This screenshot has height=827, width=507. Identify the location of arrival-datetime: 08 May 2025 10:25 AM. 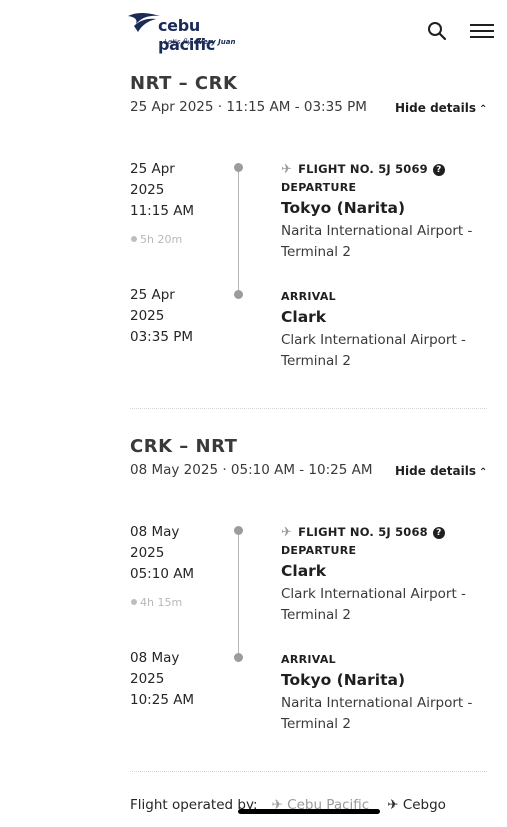
(162, 679).